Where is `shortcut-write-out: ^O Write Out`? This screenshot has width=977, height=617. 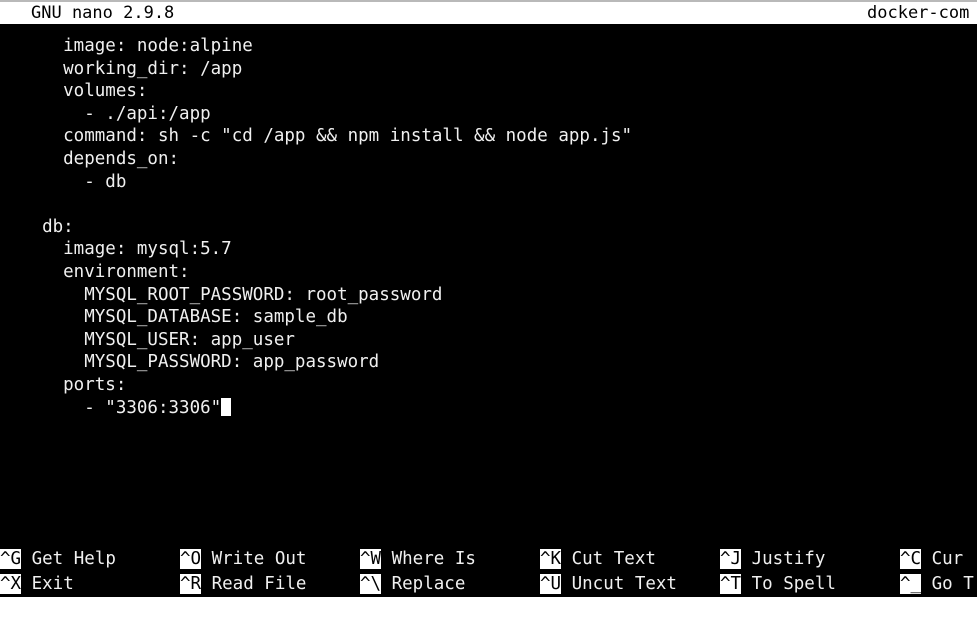
shortcut-write-out: ^O Write Out is located at coordinates (243, 559).